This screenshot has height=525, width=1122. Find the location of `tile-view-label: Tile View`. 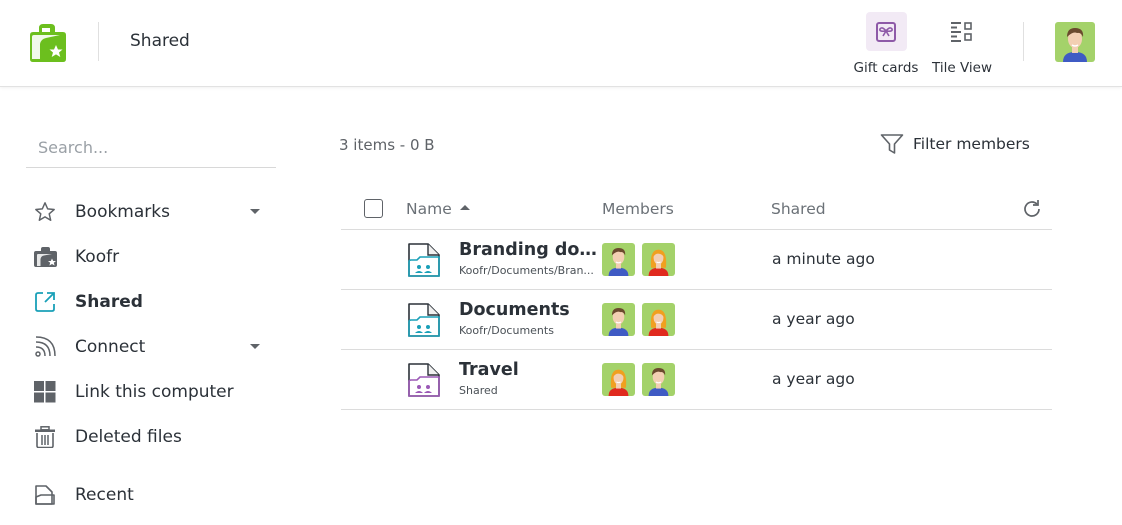

tile-view-label: Tile View is located at coordinates (962, 68).